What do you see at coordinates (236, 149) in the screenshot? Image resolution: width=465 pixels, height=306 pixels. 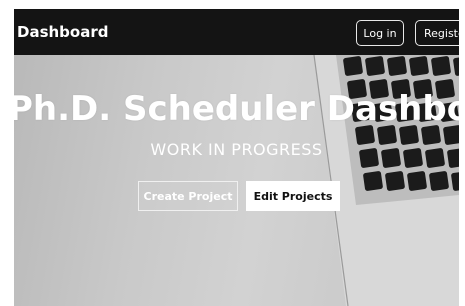 I see `hero-subtitle: WORK IN PROGRESS` at bounding box center [236, 149].